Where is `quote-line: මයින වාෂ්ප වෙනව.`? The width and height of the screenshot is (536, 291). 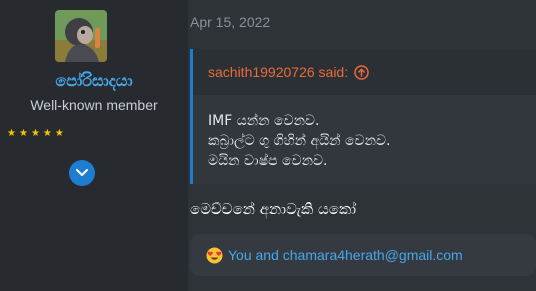
quote-line: මයින වාෂ්ප වෙනව. is located at coordinates (268, 161).